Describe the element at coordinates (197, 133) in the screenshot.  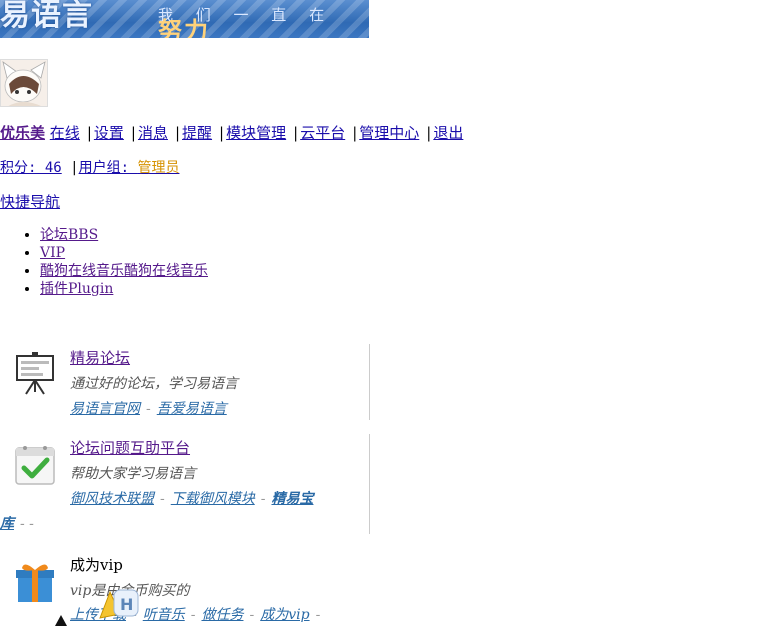
I see `notifications-link: 提醒` at that location.